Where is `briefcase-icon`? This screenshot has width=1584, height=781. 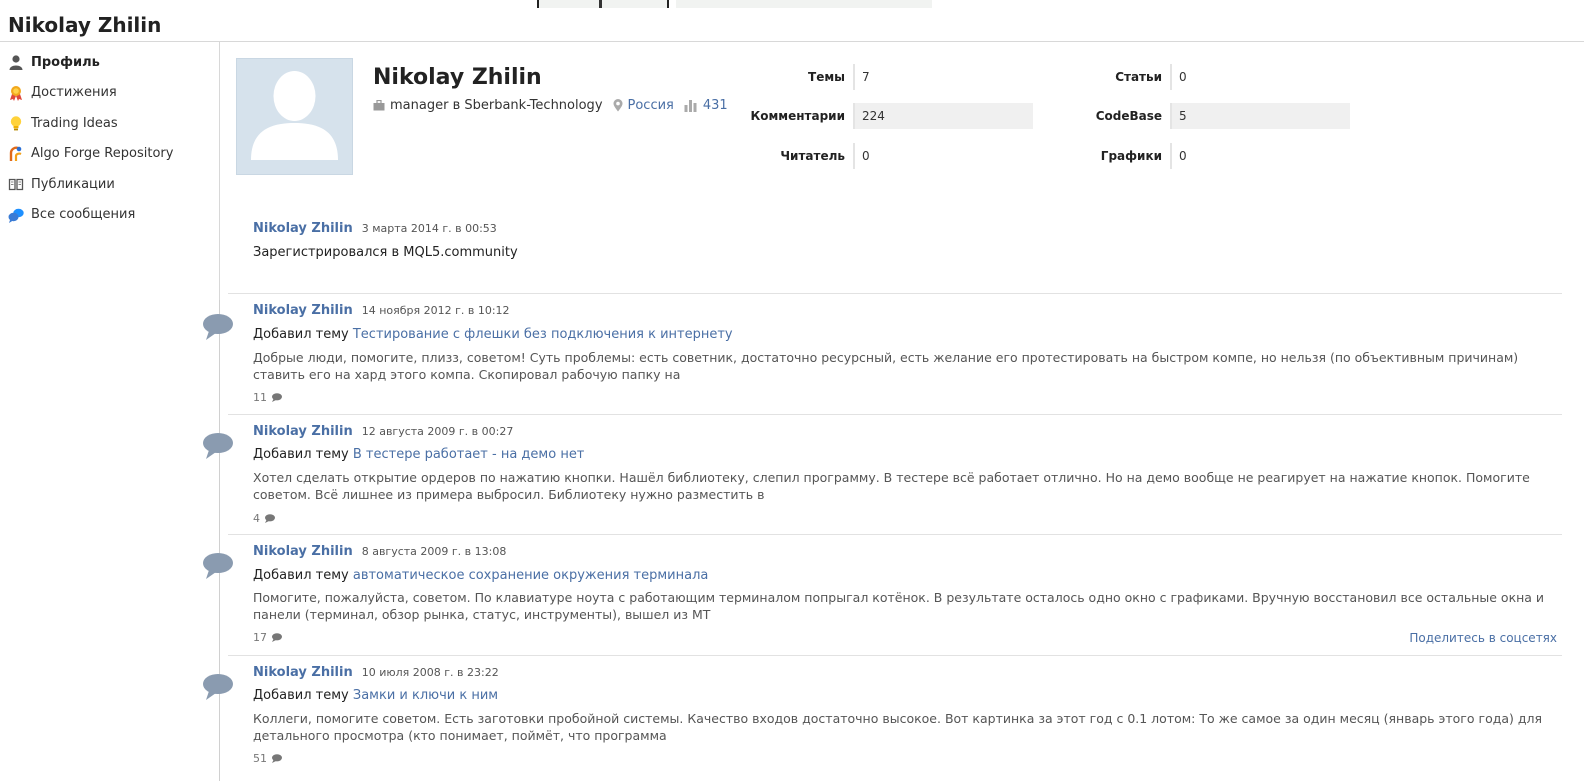 briefcase-icon is located at coordinates (379, 105).